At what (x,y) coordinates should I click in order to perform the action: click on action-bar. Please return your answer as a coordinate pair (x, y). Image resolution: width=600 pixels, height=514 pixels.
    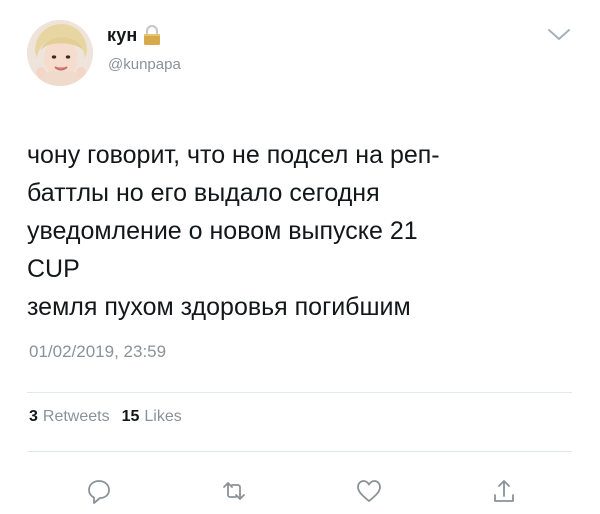
    Looking at the image, I should click on (300, 491).